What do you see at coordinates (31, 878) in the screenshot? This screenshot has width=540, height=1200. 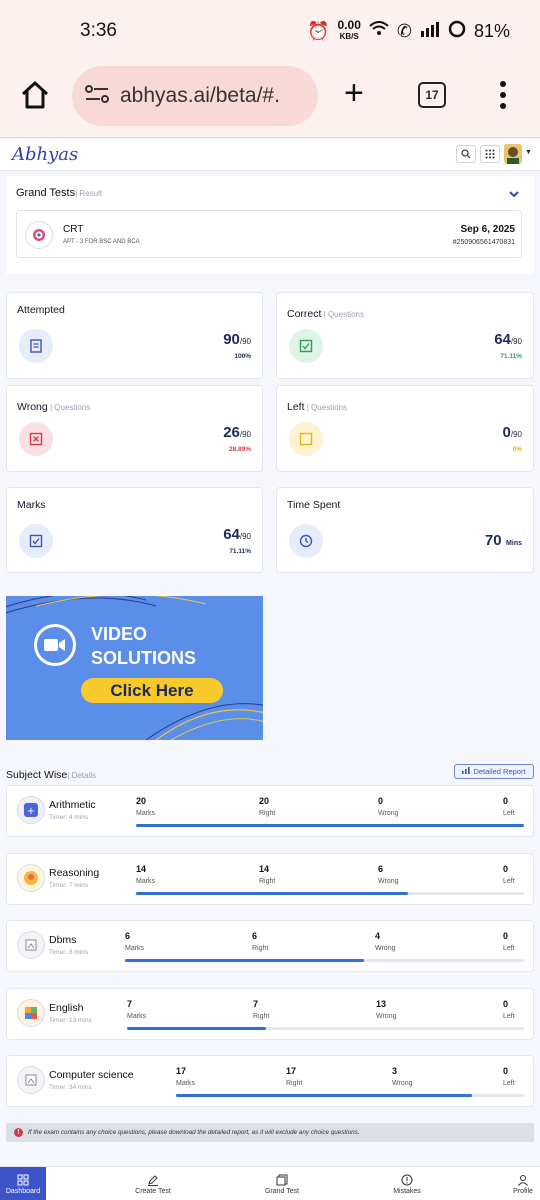 I see `reasoning-icon` at bounding box center [31, 878].